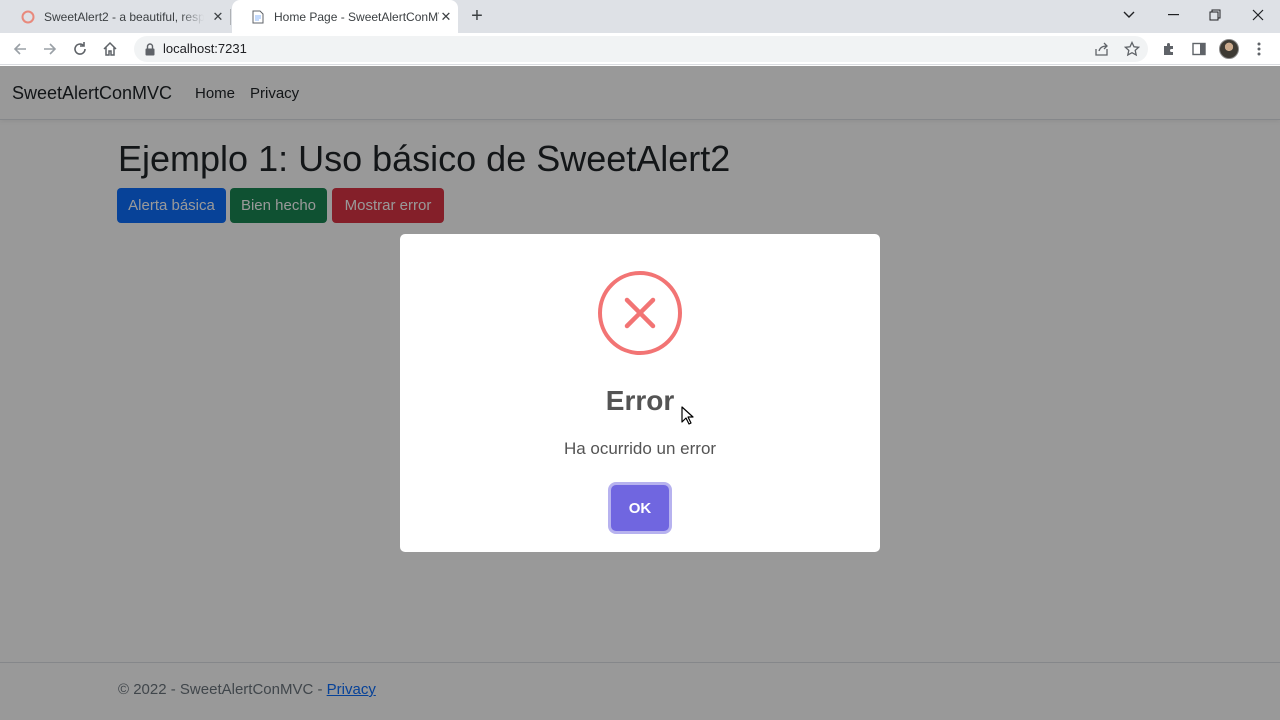 The height and width of the screenshot is (720, 1280). I want to click on kebab-menu-icon, so click(1259, 49).